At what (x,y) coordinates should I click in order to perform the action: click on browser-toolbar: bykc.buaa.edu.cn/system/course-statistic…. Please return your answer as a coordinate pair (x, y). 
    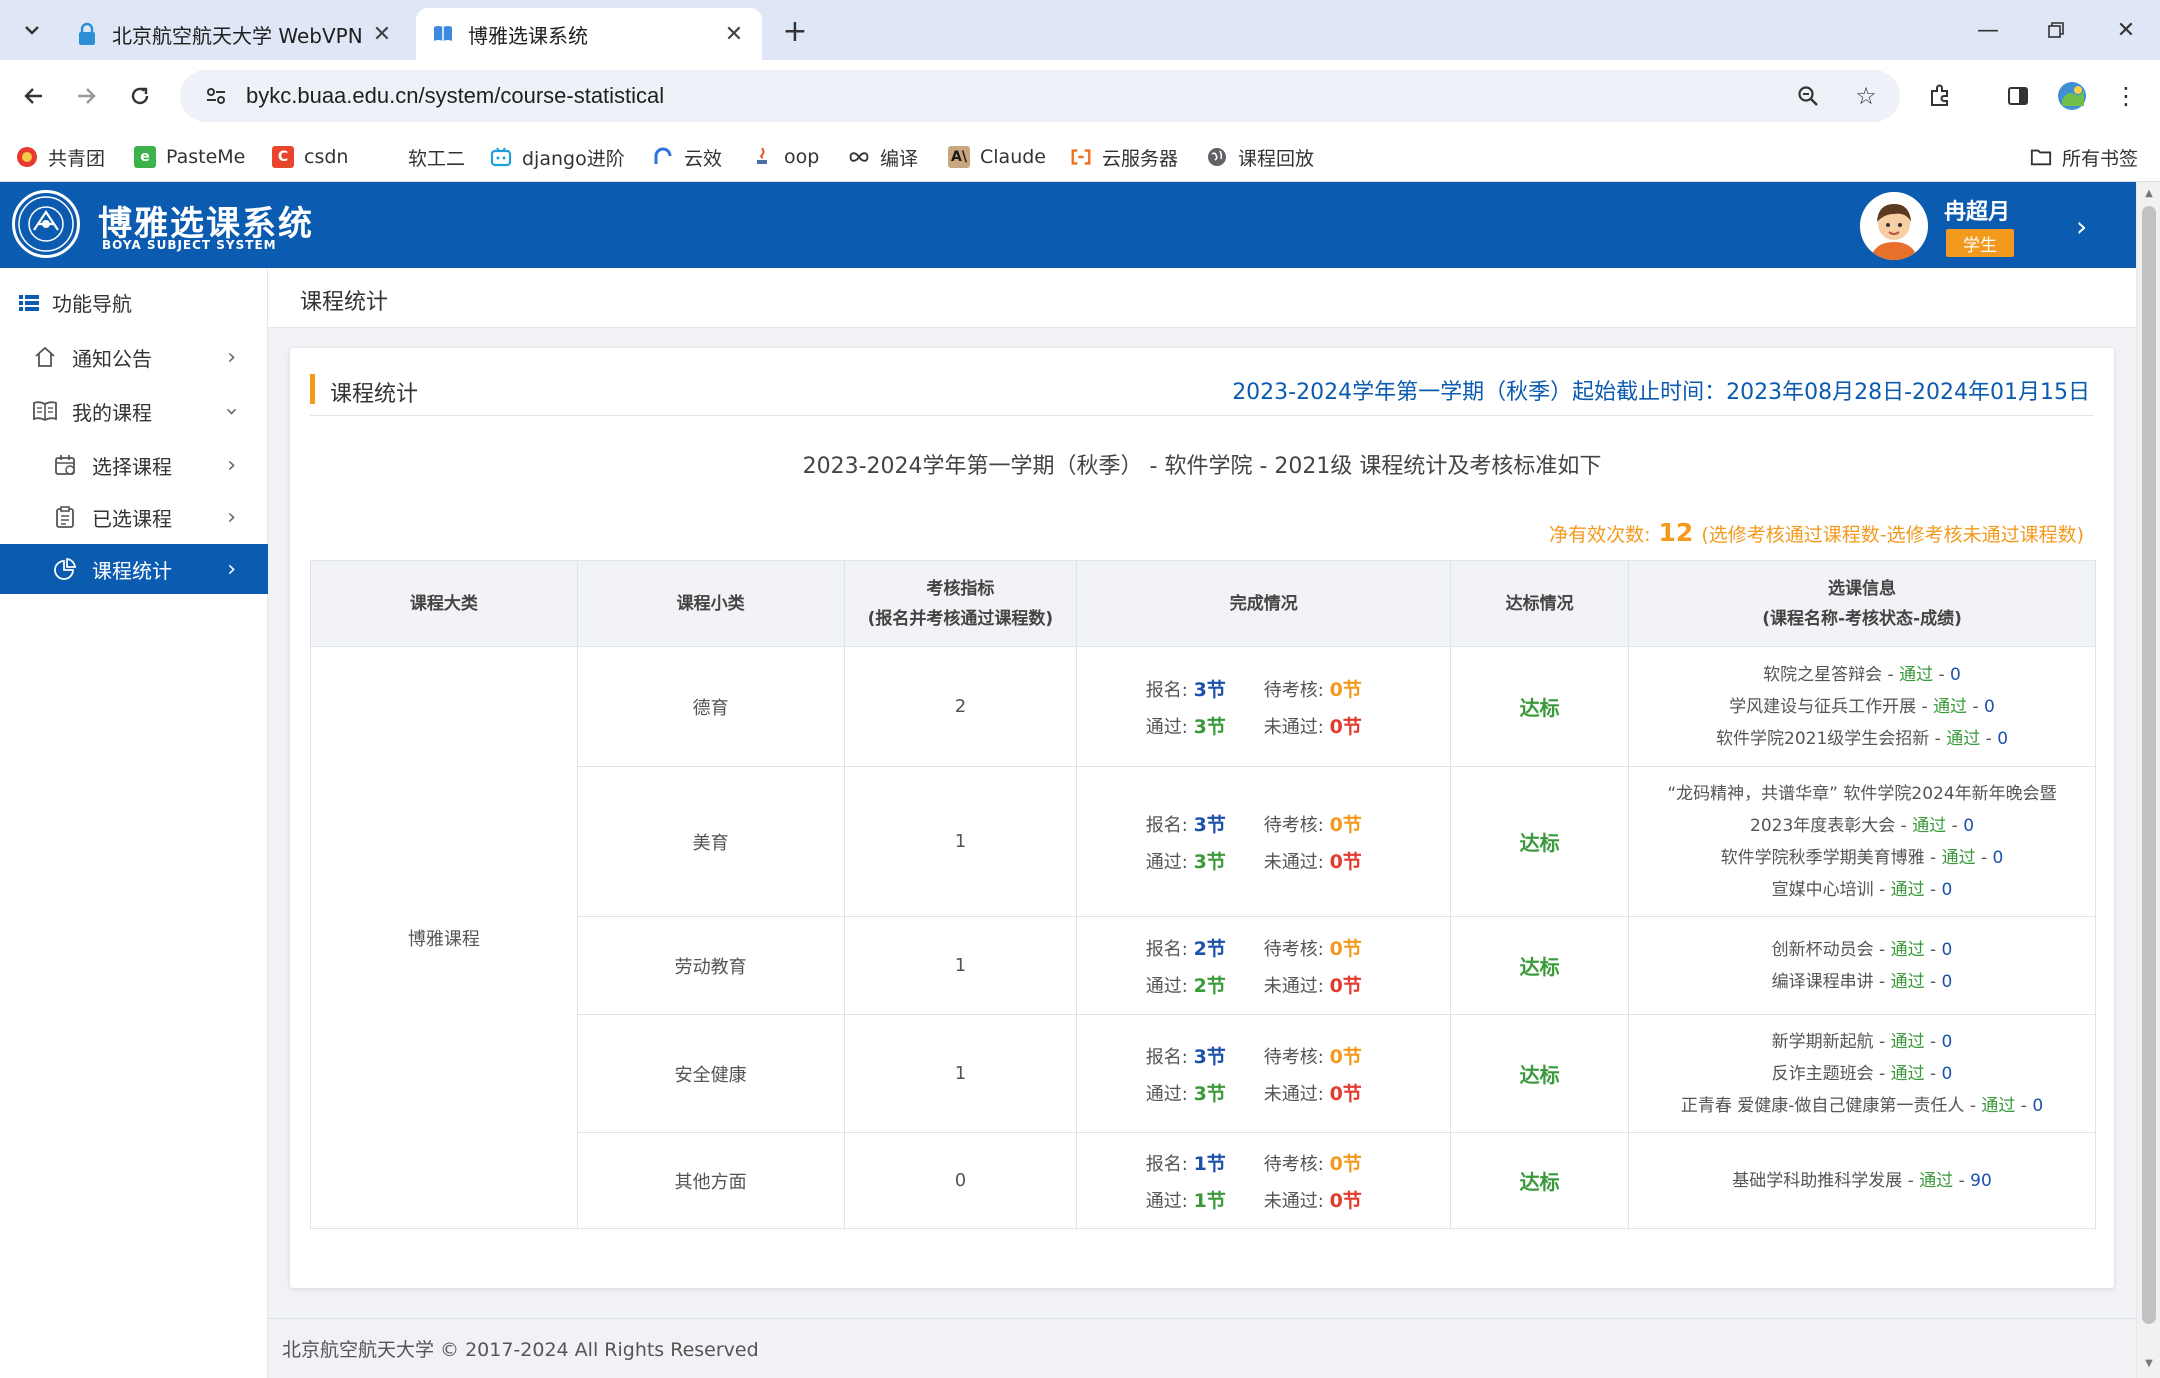
    Looking at the image, I should click on (1080, 96).